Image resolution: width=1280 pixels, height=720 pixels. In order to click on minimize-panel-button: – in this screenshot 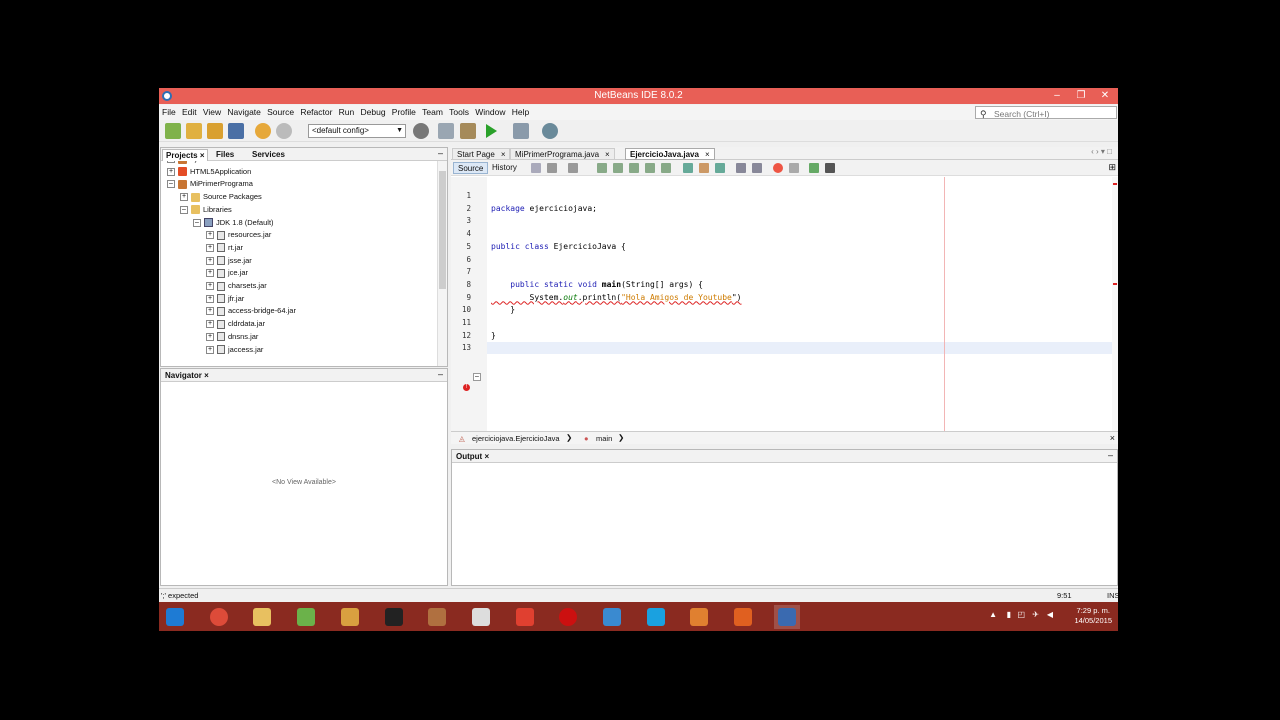, I will do `click(440, 153)`.